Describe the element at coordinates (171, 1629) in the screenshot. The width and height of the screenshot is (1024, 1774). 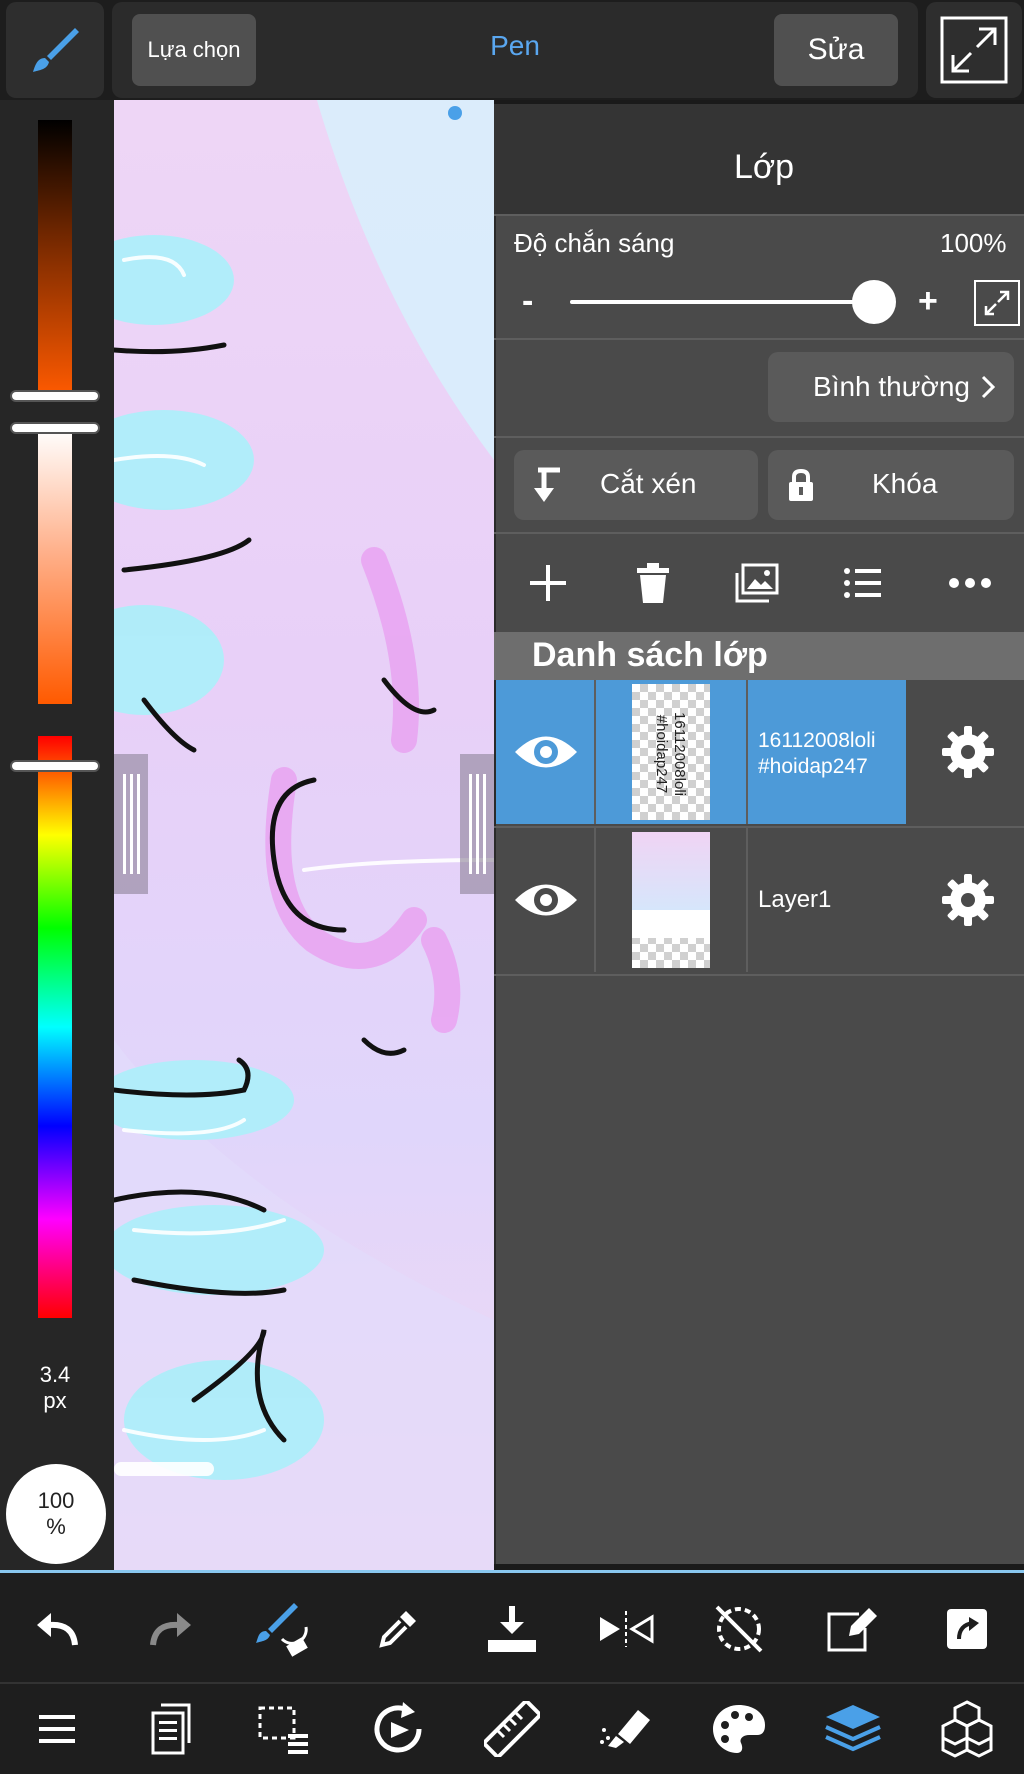
I see `redo-button` at that location.